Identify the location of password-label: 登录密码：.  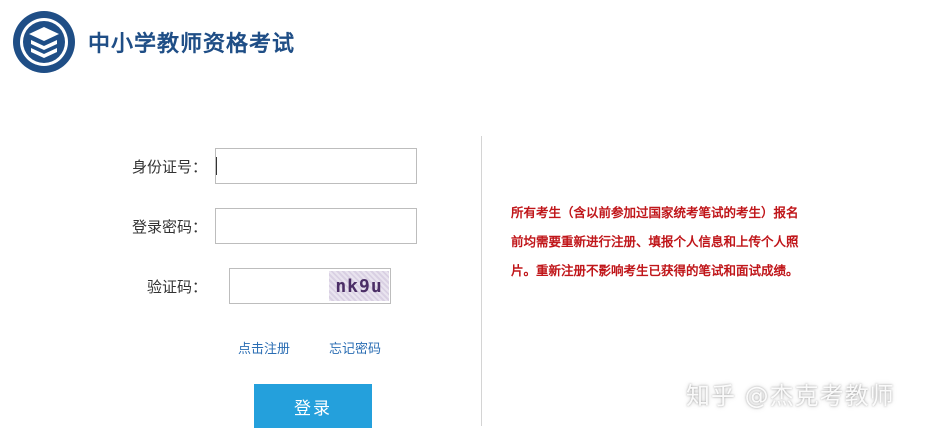
(169, 226).